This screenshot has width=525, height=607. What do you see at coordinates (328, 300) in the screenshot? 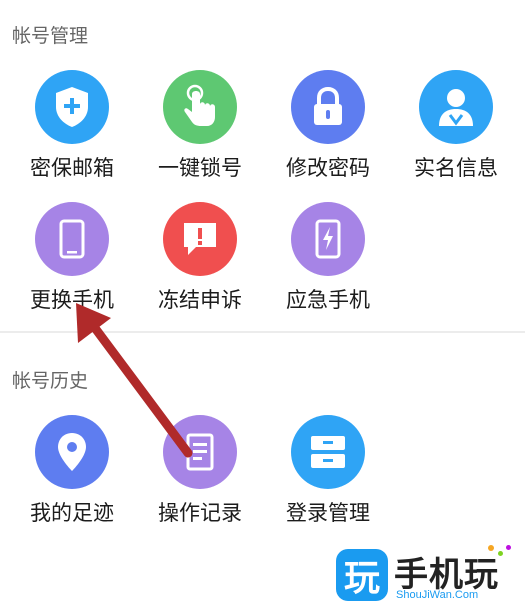
I see `tile-label: 应急手机` at bounding box center [328, 300].